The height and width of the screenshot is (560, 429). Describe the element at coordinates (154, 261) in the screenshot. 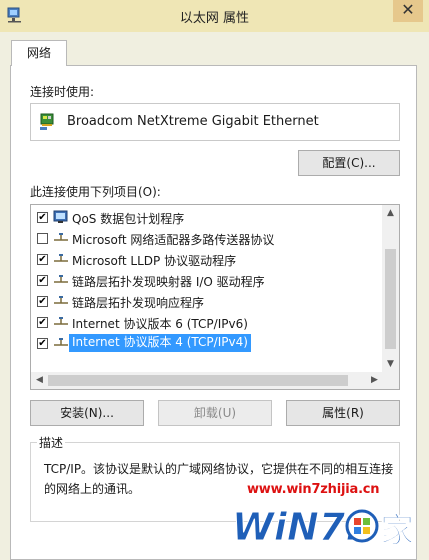

I see `item-label: Microsoft LLDP 协议驱动程序` at that location.